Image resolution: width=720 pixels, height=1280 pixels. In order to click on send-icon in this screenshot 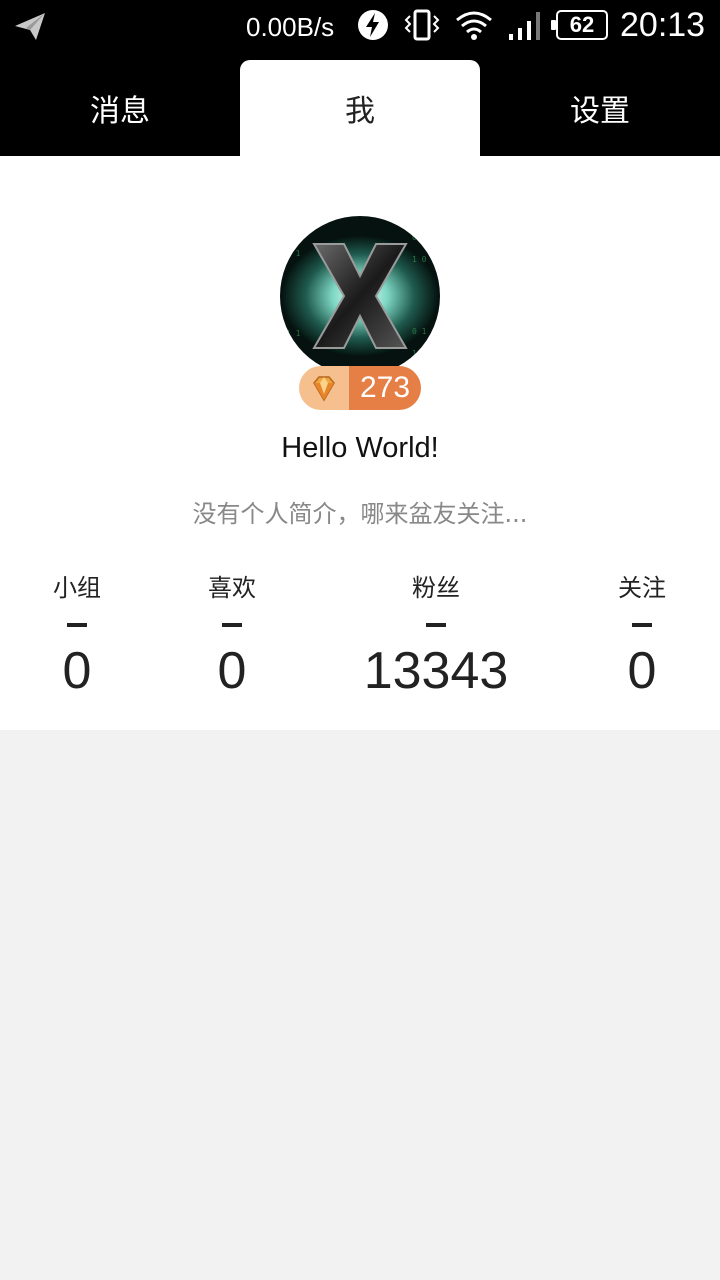, I will do `click(30, 26)`.